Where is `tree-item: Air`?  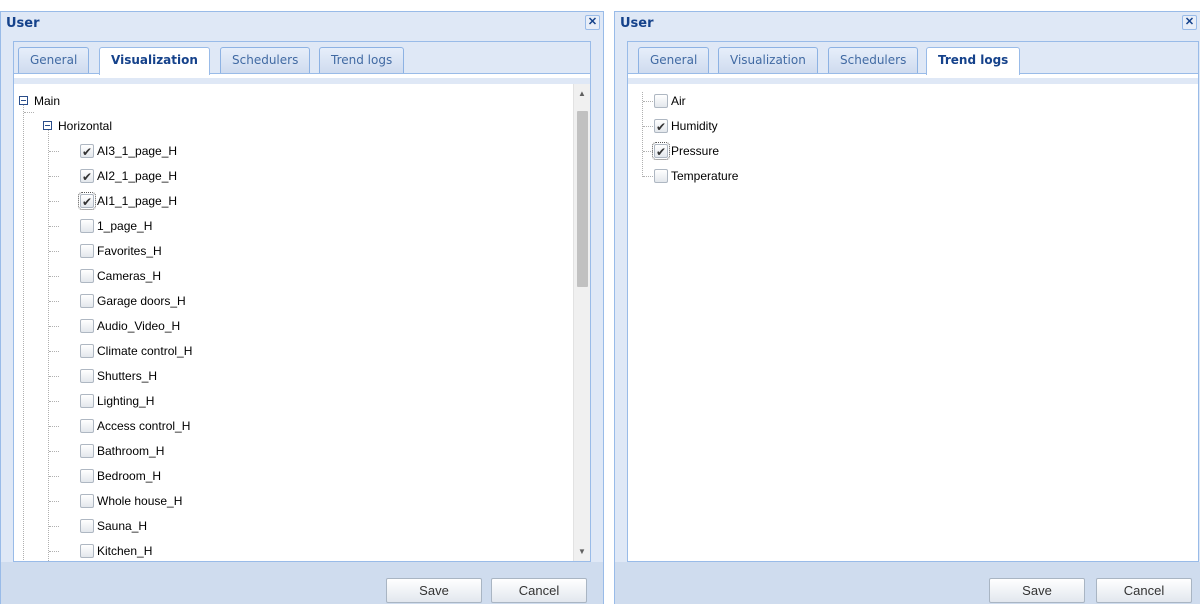
tree-item: Air is located at coordinates (670, 101).